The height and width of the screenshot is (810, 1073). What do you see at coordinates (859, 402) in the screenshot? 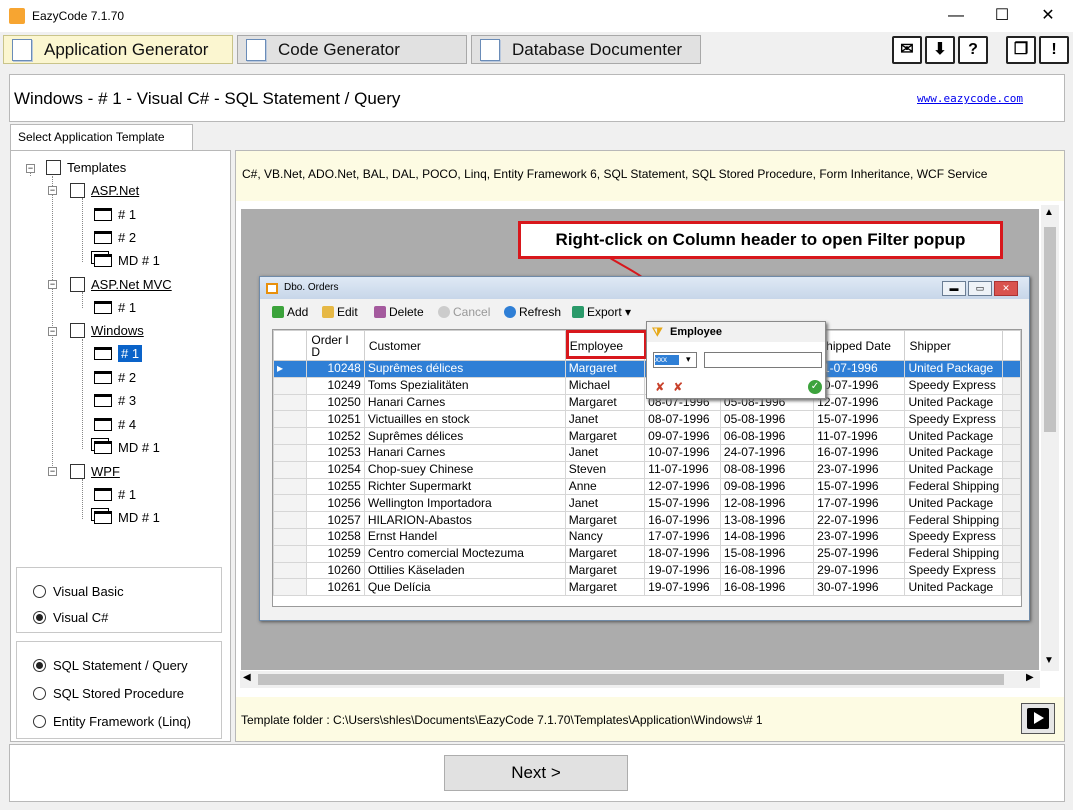
I see `table-cell: 12-07-1996` at bounding box center [859, 402].